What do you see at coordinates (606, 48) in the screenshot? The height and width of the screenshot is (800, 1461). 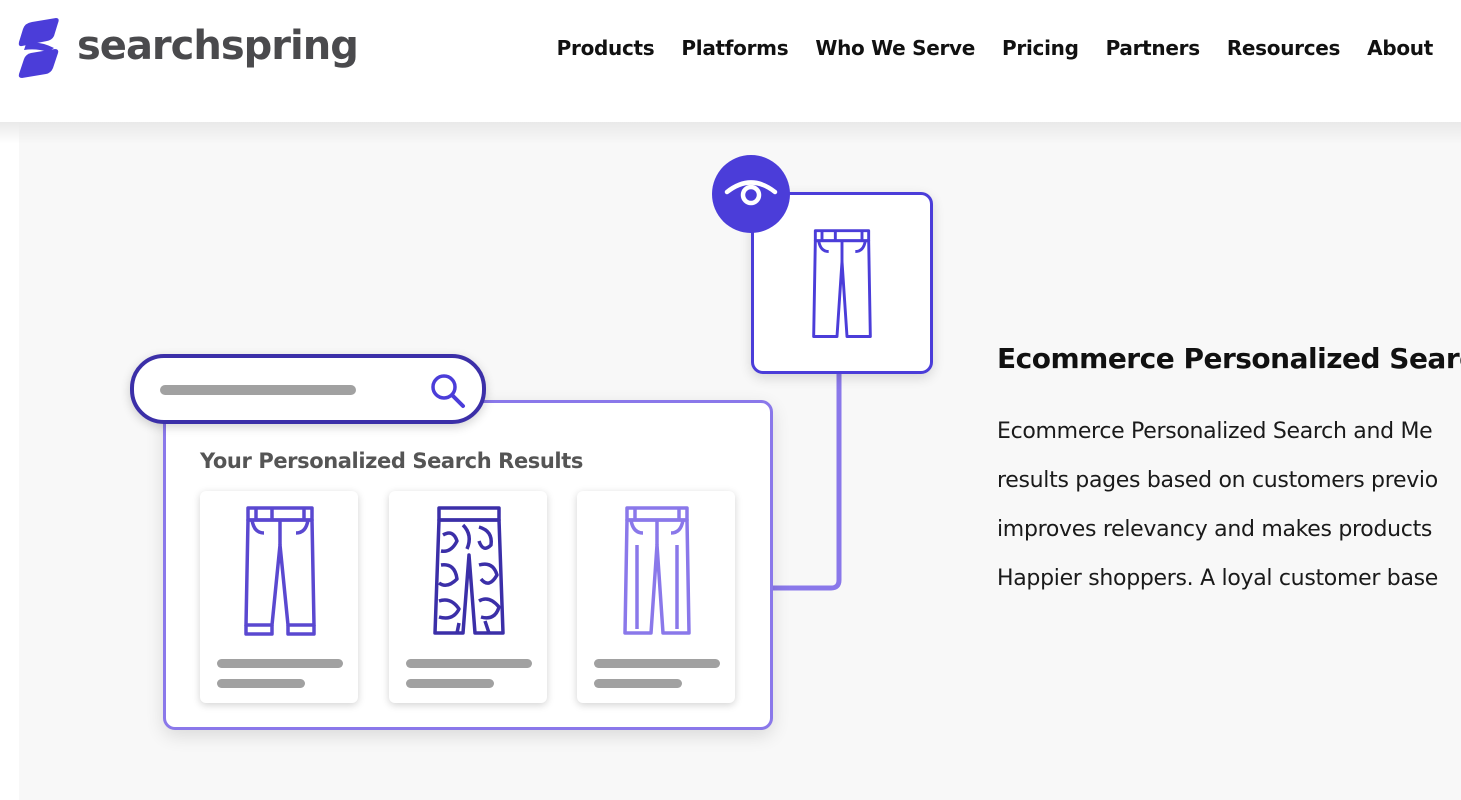 I see `nav-item-products: Products` at bounding box center [606, 48].